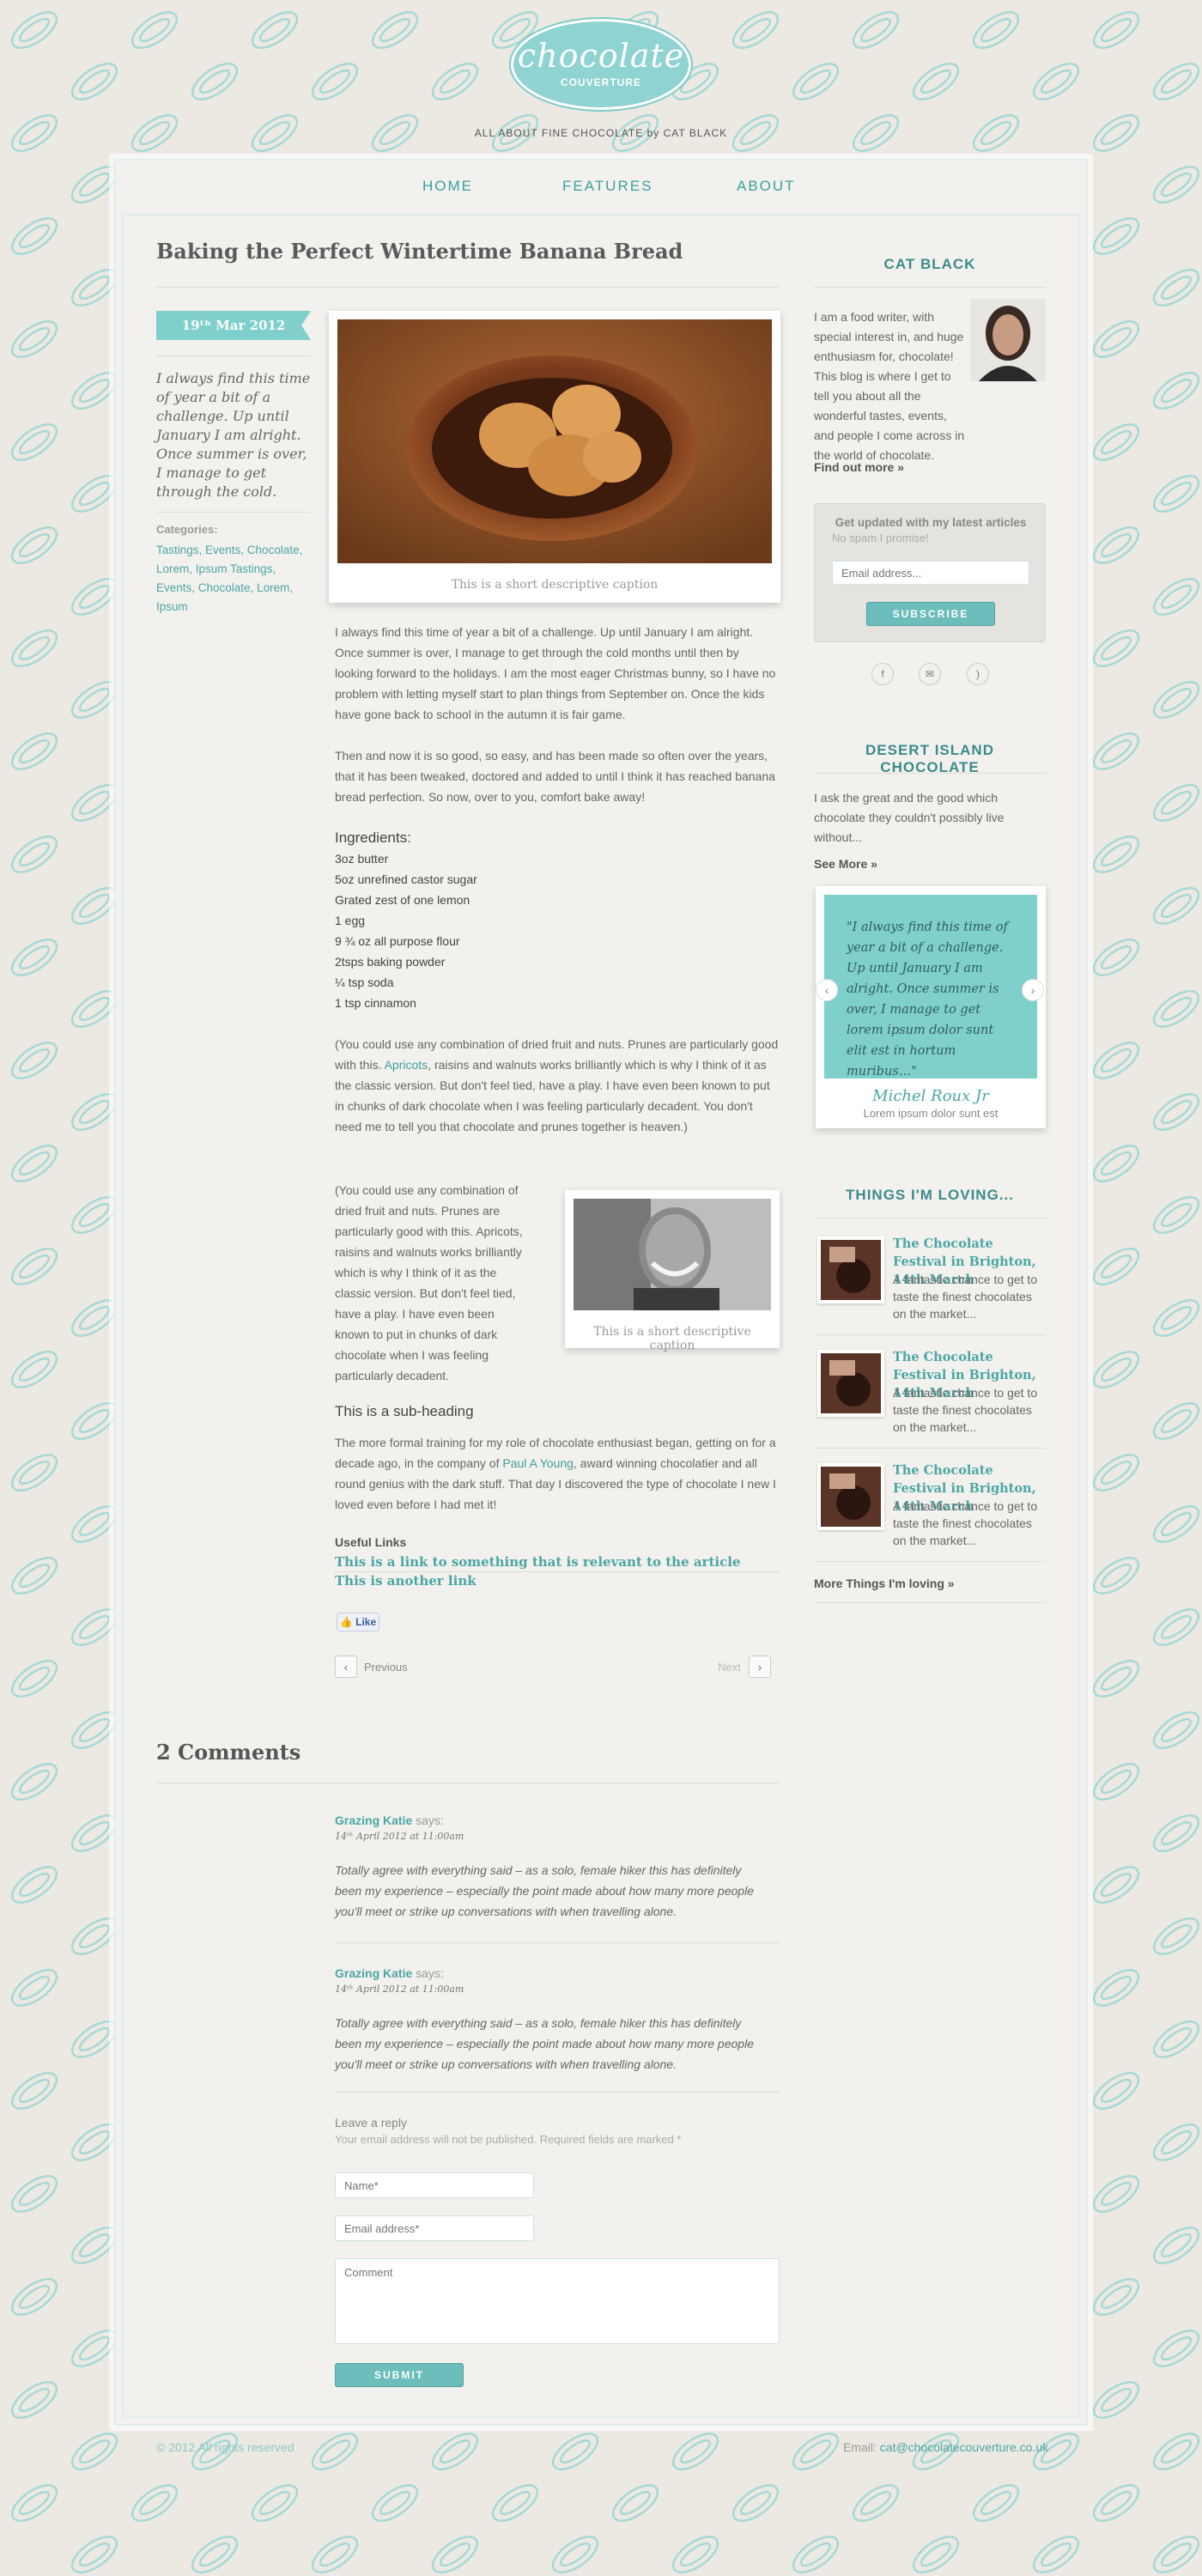 The height and width of the screenshot is (2576, 1202). What do you see at coordinates (931, 522) in the screenshot?
I see `signup-title: Get updated with my latest articles` at bounding box center [931, 522].